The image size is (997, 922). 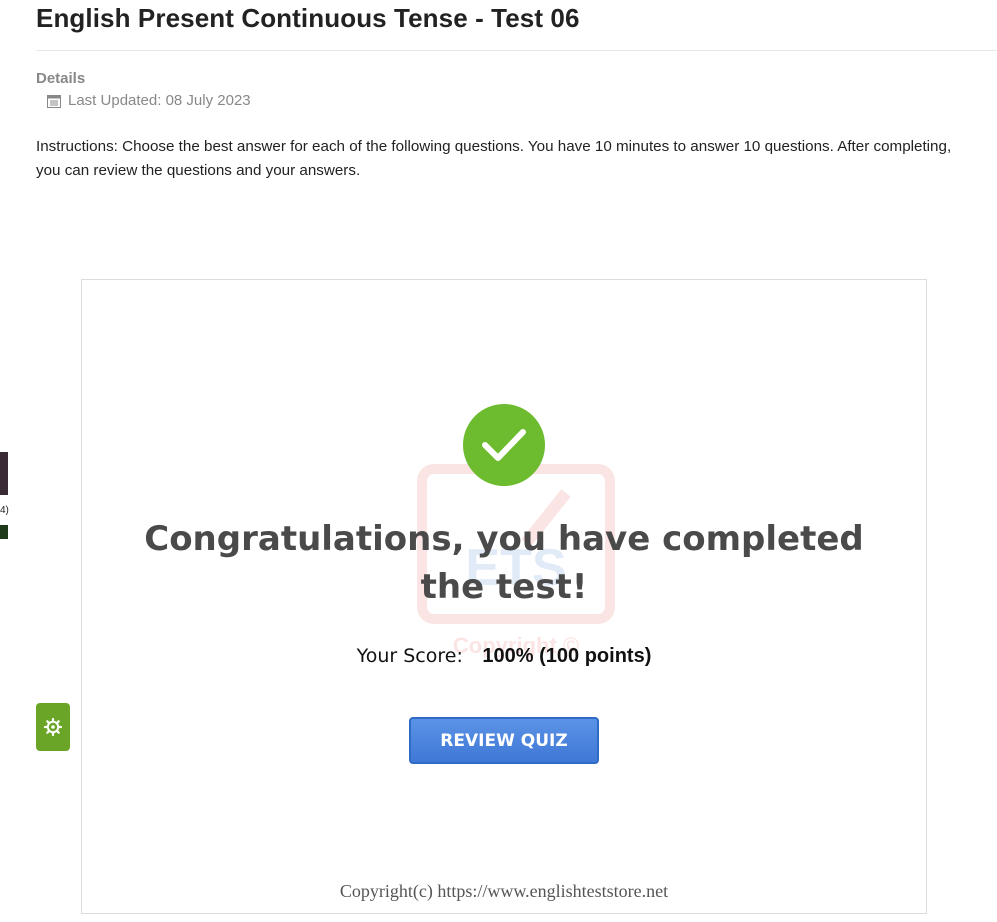 I want to click on score-row: Your Score: 100% (100 points), so click(x=504, y=656).